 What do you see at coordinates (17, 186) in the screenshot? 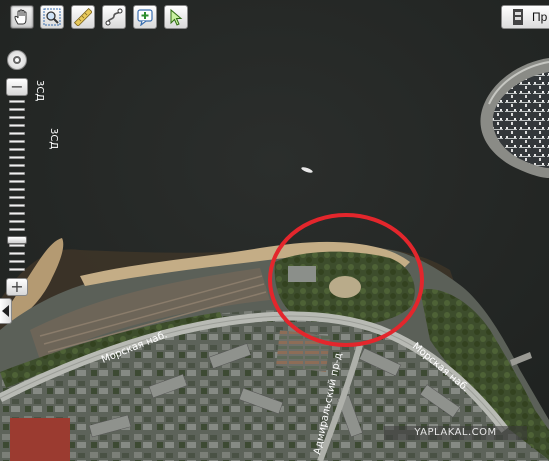
I see `zoom-slider-track` at bounding box center [17, 186].